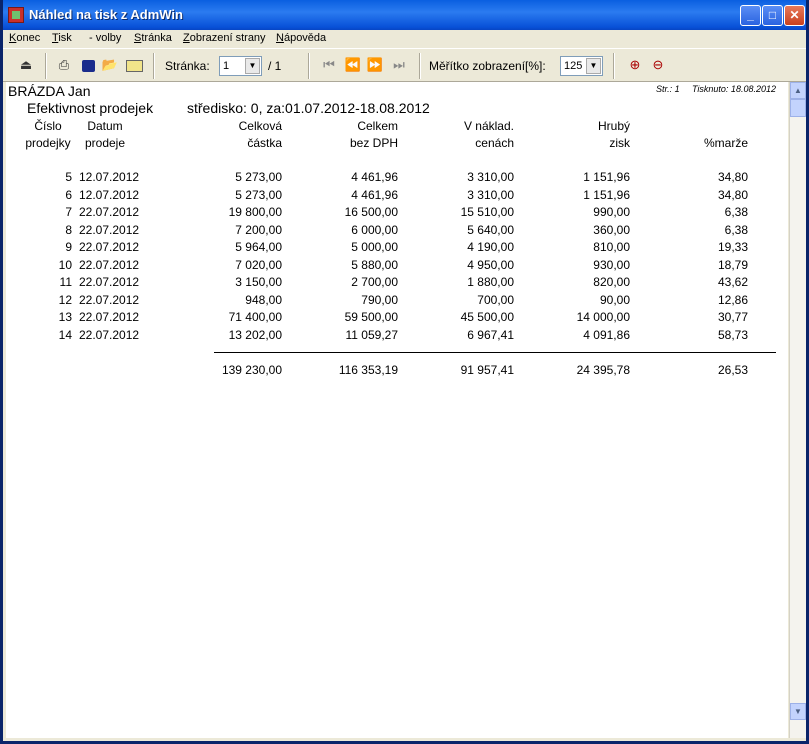  What do you see at coordinates (494, 143) in the screenshot?
I see `header-cost-2: cenách` at bounding box center [494, 143].